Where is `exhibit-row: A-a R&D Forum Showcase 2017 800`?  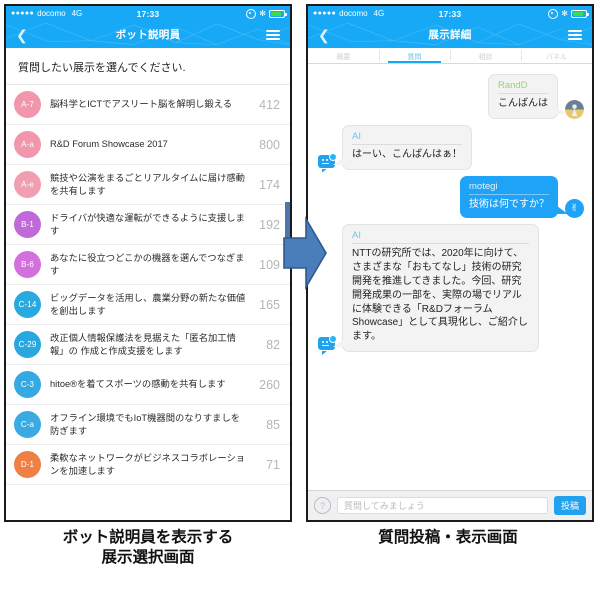
exhibit-row: A-a R&D Forum Showcase 2017 800 is located at coordinates (148, 145).